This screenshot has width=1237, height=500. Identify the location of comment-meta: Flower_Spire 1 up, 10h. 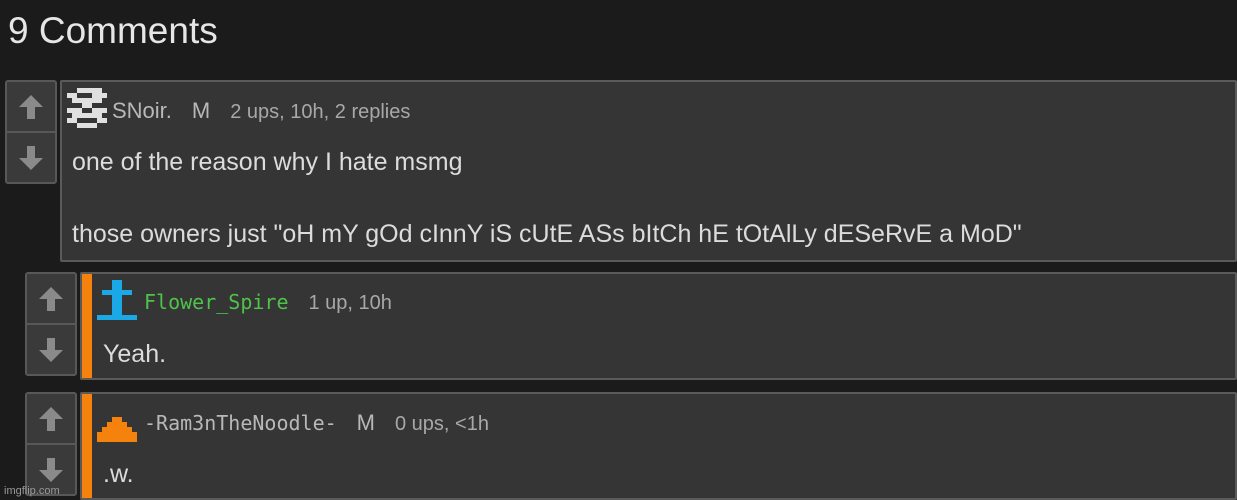
(268, 302).